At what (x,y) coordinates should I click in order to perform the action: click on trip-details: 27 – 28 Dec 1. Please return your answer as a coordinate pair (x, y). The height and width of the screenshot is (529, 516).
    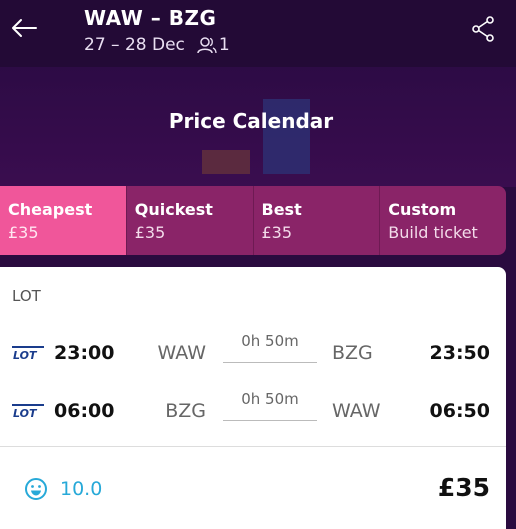
    Looking at the image, I should click on (157, 45).